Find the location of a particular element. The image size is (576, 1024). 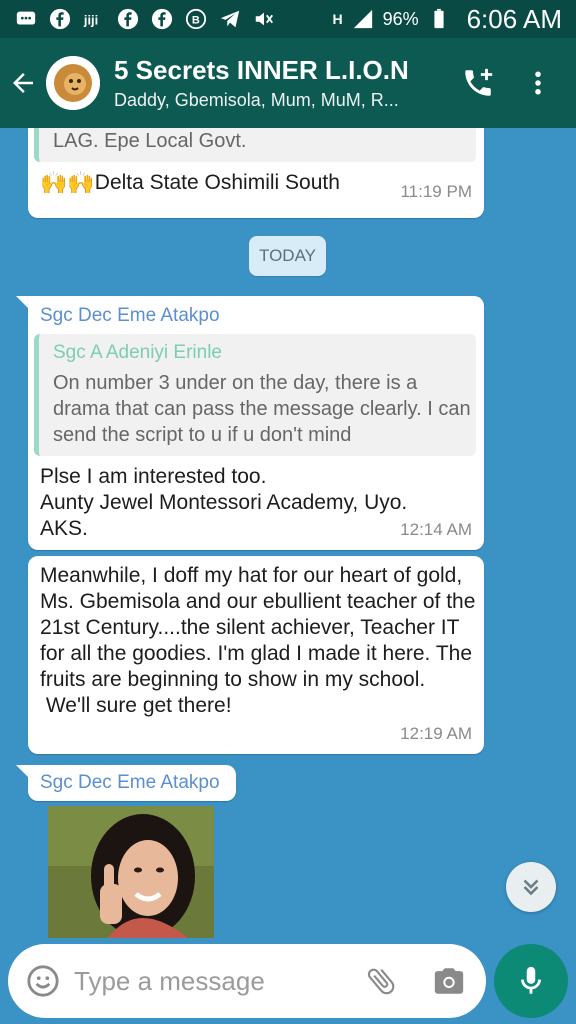

microphone-icon is located at coordinates (531, 980).